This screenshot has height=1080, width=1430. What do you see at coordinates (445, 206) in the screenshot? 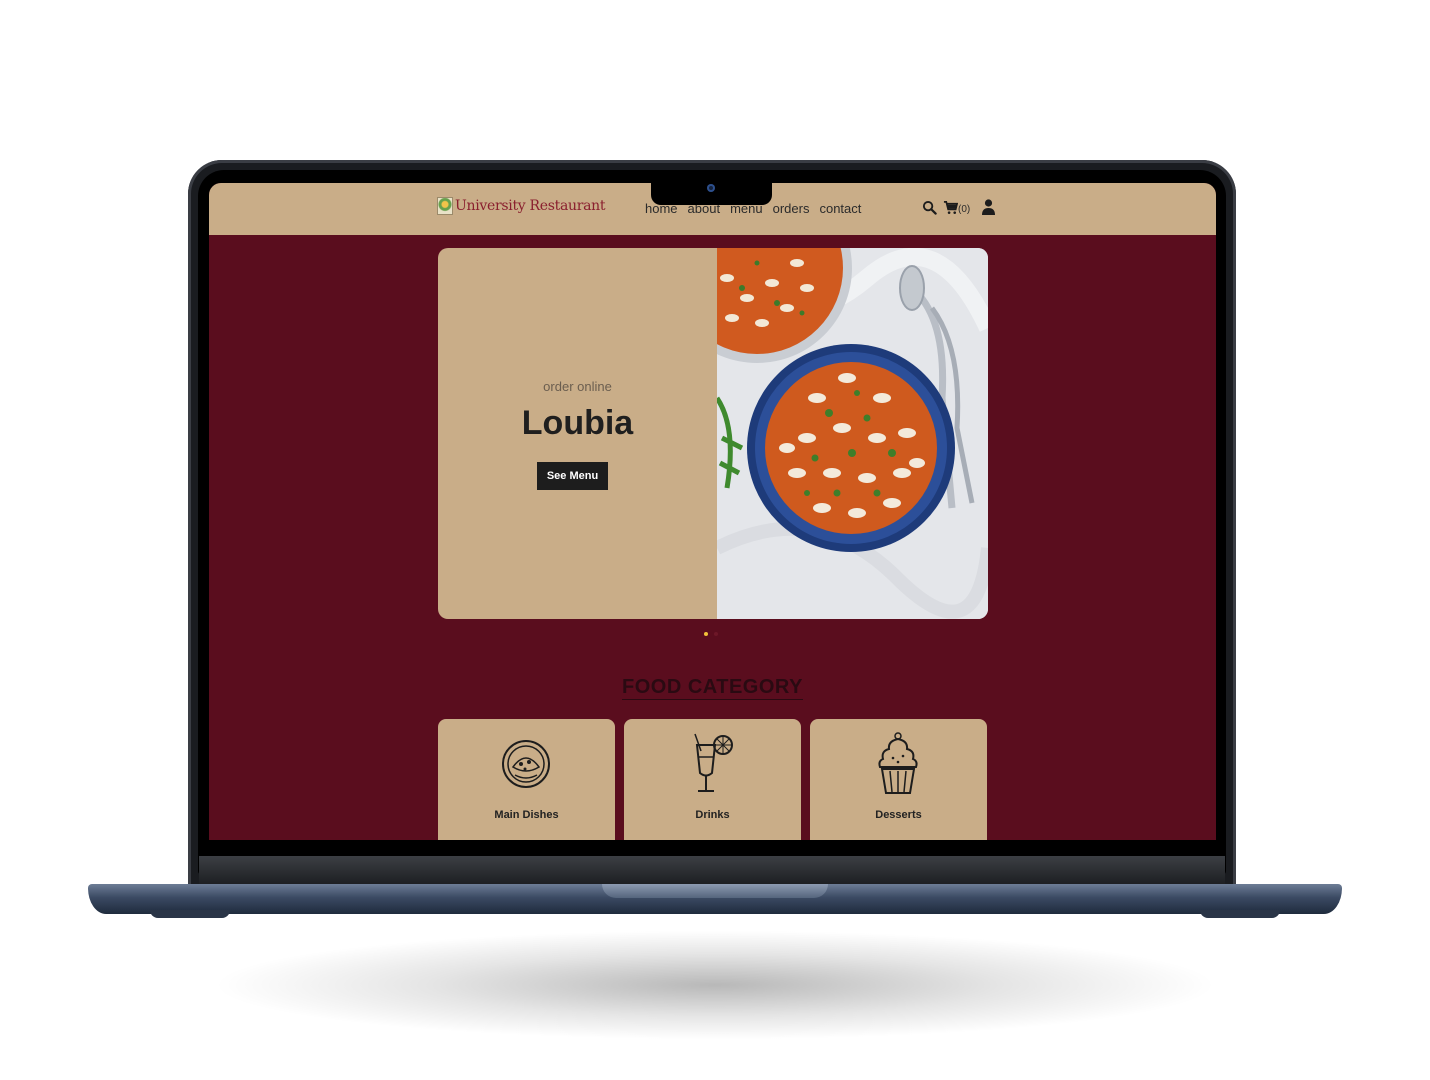
I see `logo-icon` at bounding box center [445, 206].